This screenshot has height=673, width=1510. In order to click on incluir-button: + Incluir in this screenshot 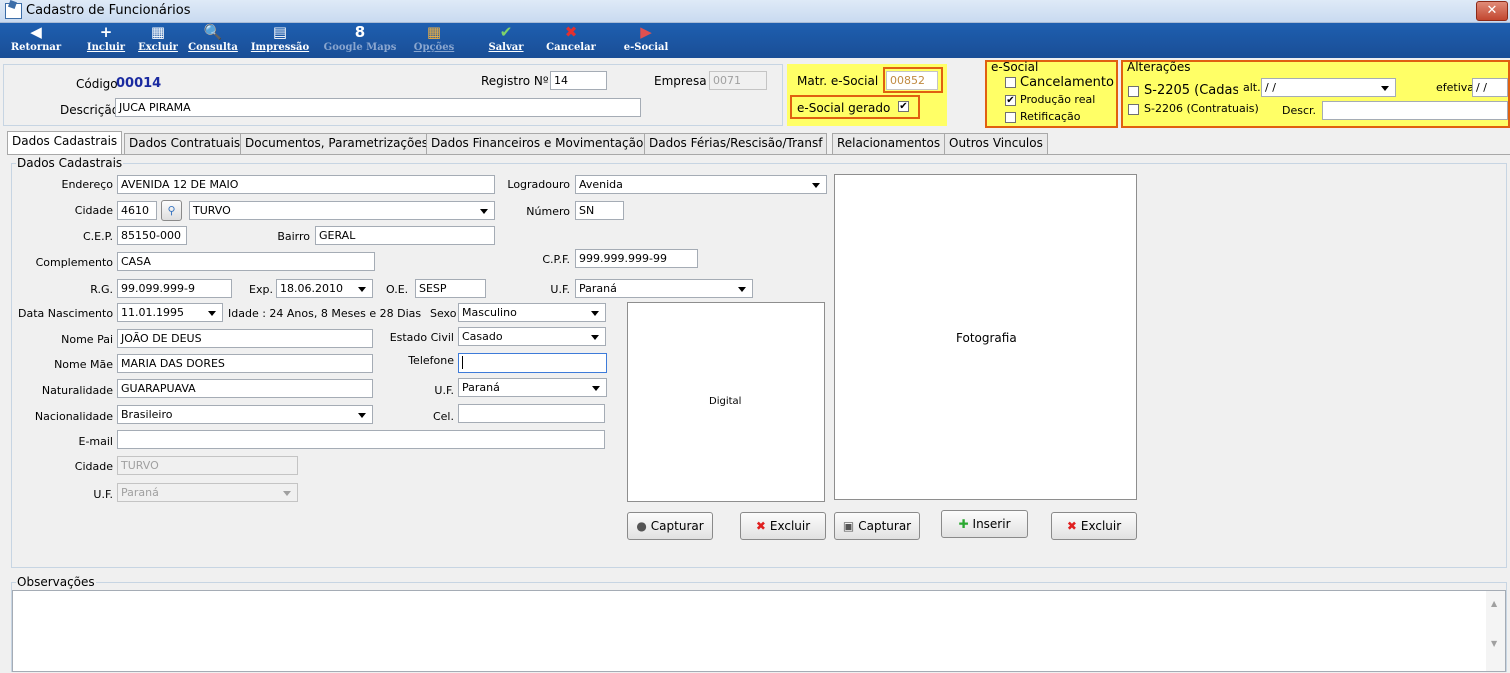, I will do `click(106, 40)`.